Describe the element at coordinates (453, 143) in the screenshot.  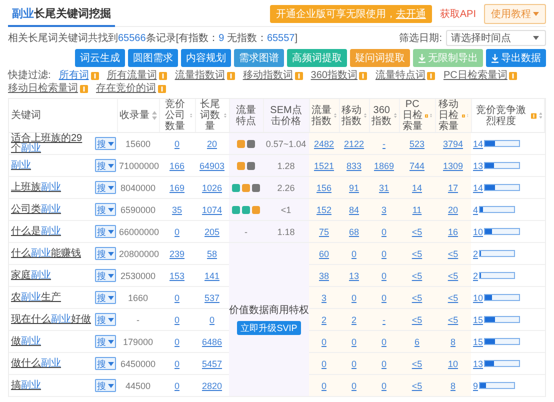
I see `number-link: 3794` at that location.